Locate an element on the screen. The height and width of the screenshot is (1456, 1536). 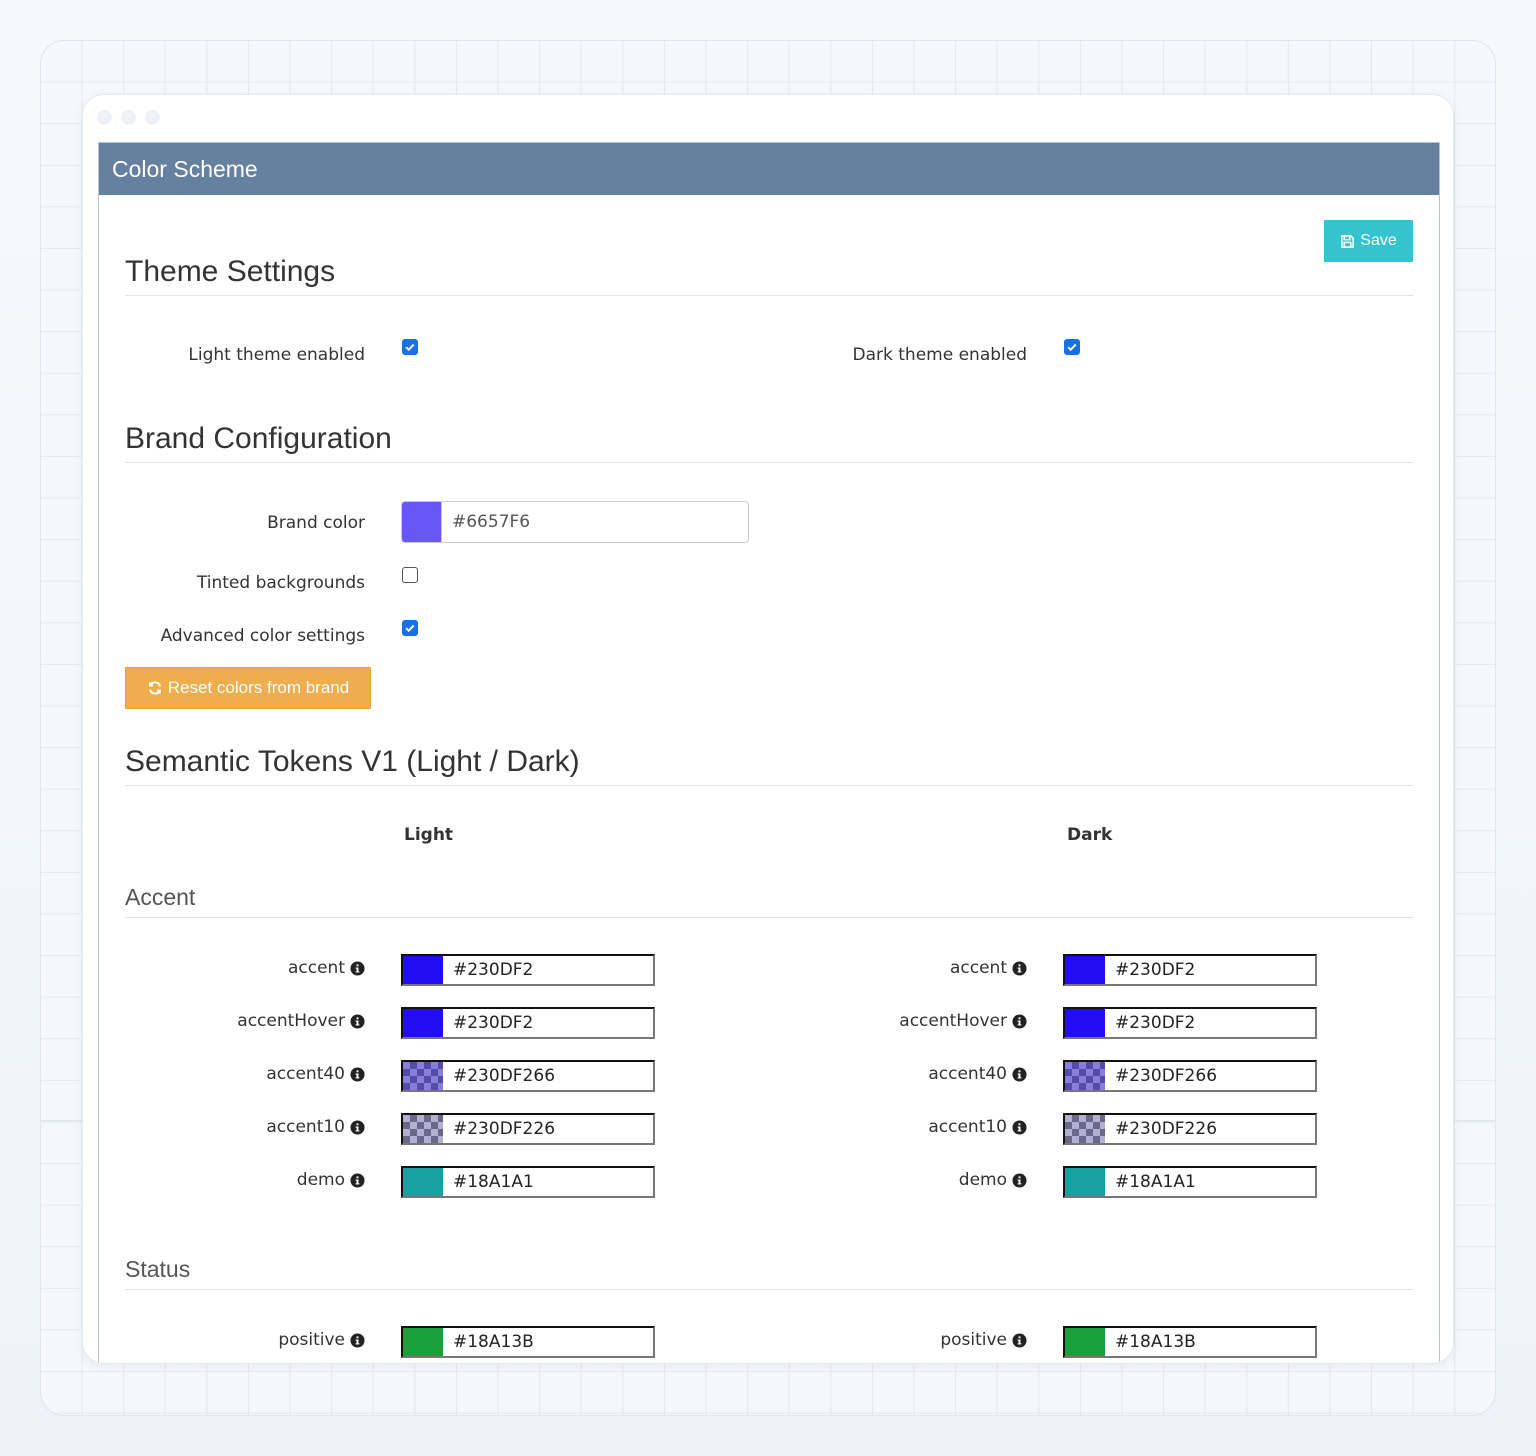
minimize-dot is located at coordinates (128, 117).